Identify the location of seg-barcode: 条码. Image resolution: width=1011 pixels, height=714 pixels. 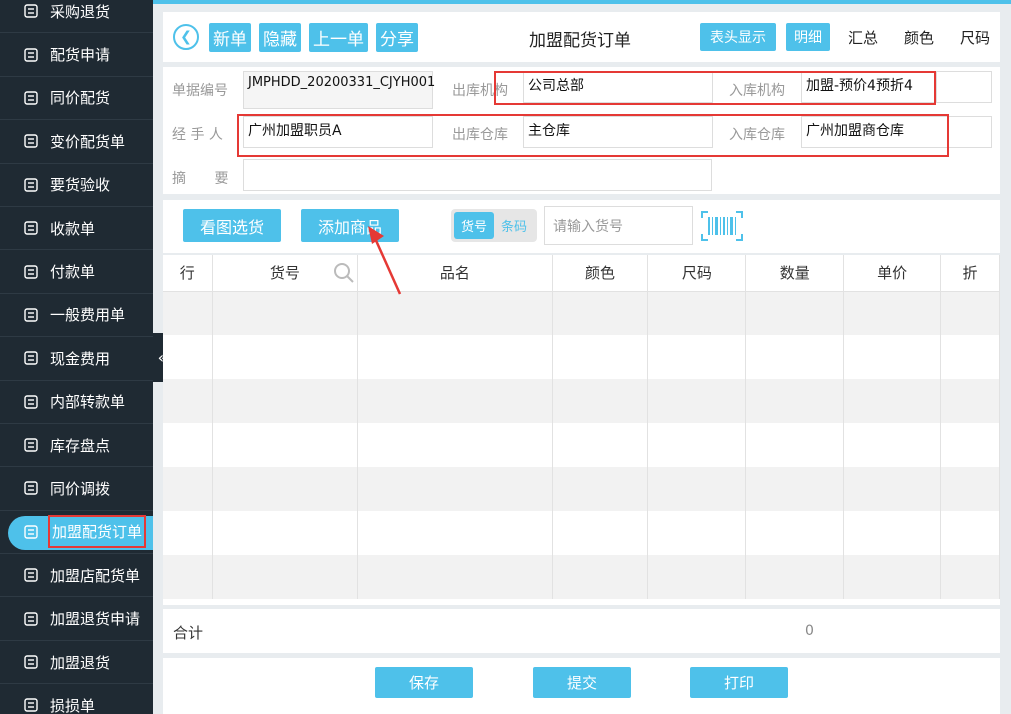
(514, 225).